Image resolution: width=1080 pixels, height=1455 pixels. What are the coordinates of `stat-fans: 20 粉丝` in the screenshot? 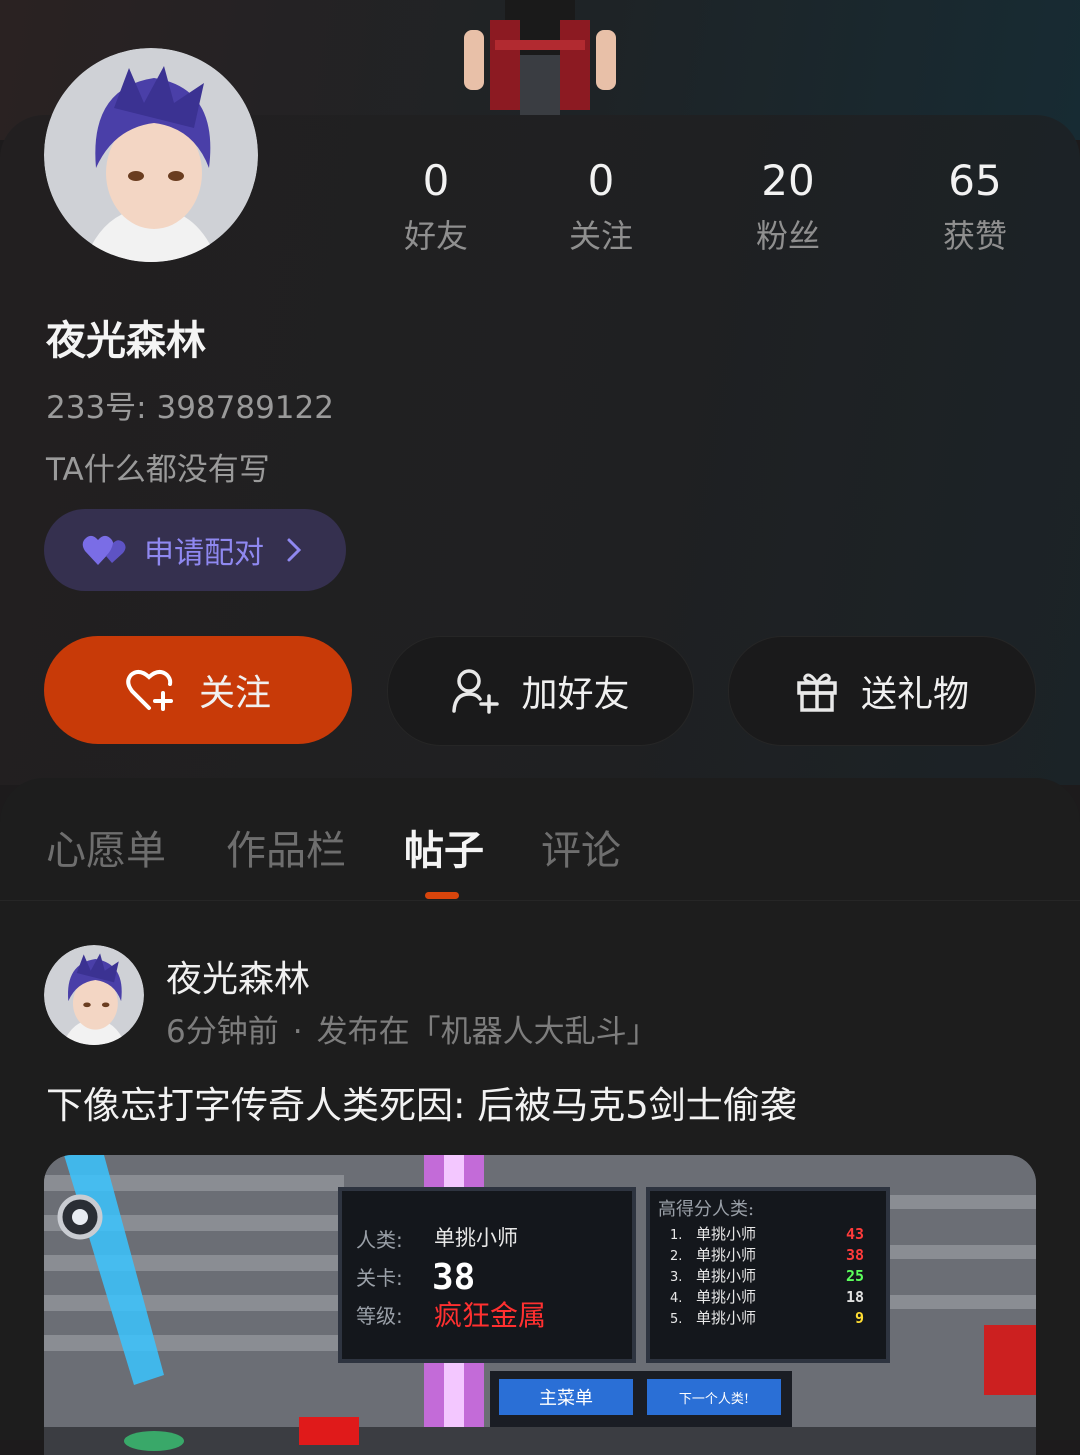 It's located at (788, 206).